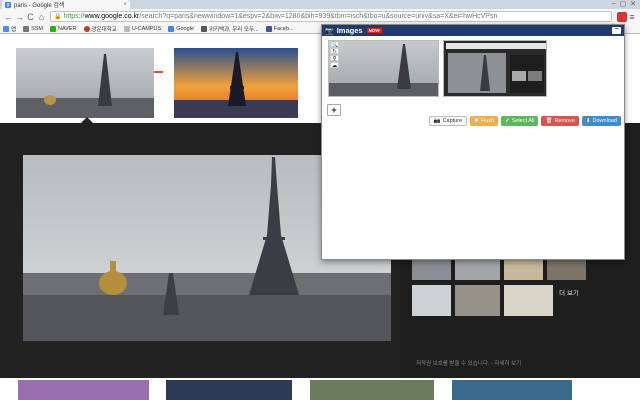 This screenshot has width=640, height=400. Describe the element at coordinates (14, 29) in the screenshot. I see `bookmark-label: 앱` at that location.